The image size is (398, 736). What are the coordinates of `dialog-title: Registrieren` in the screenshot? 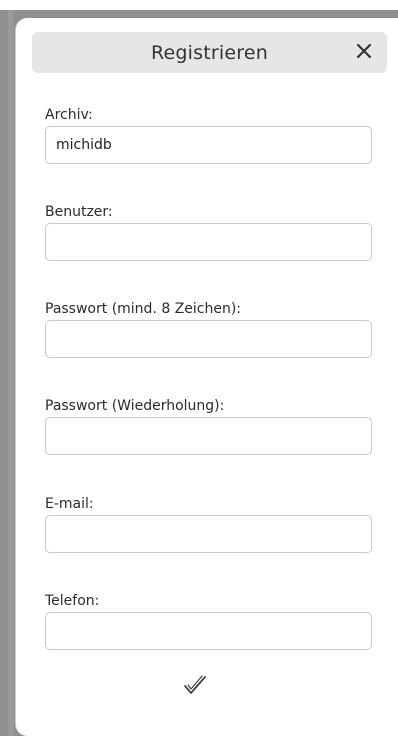 It's located at (209, 53).